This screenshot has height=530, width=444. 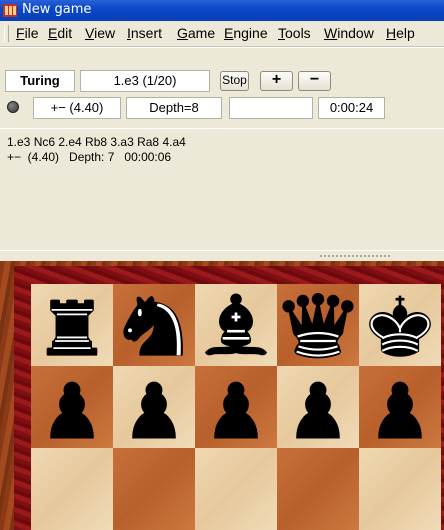 I want to click on menu-grip, so click(x=6, y=33).